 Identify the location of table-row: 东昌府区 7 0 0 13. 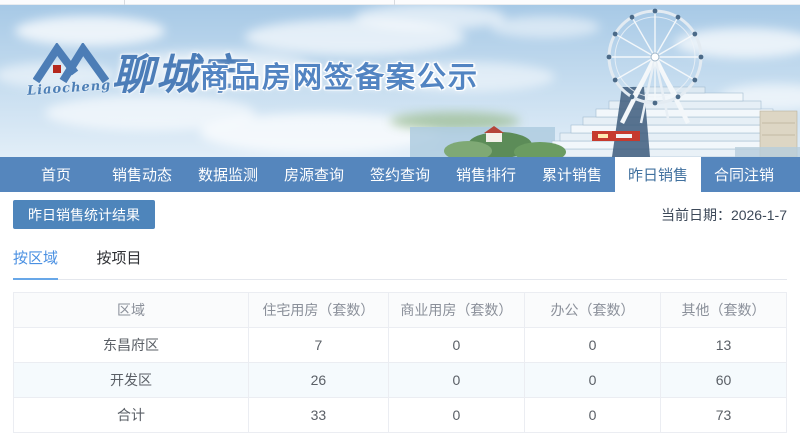
(400, 345).